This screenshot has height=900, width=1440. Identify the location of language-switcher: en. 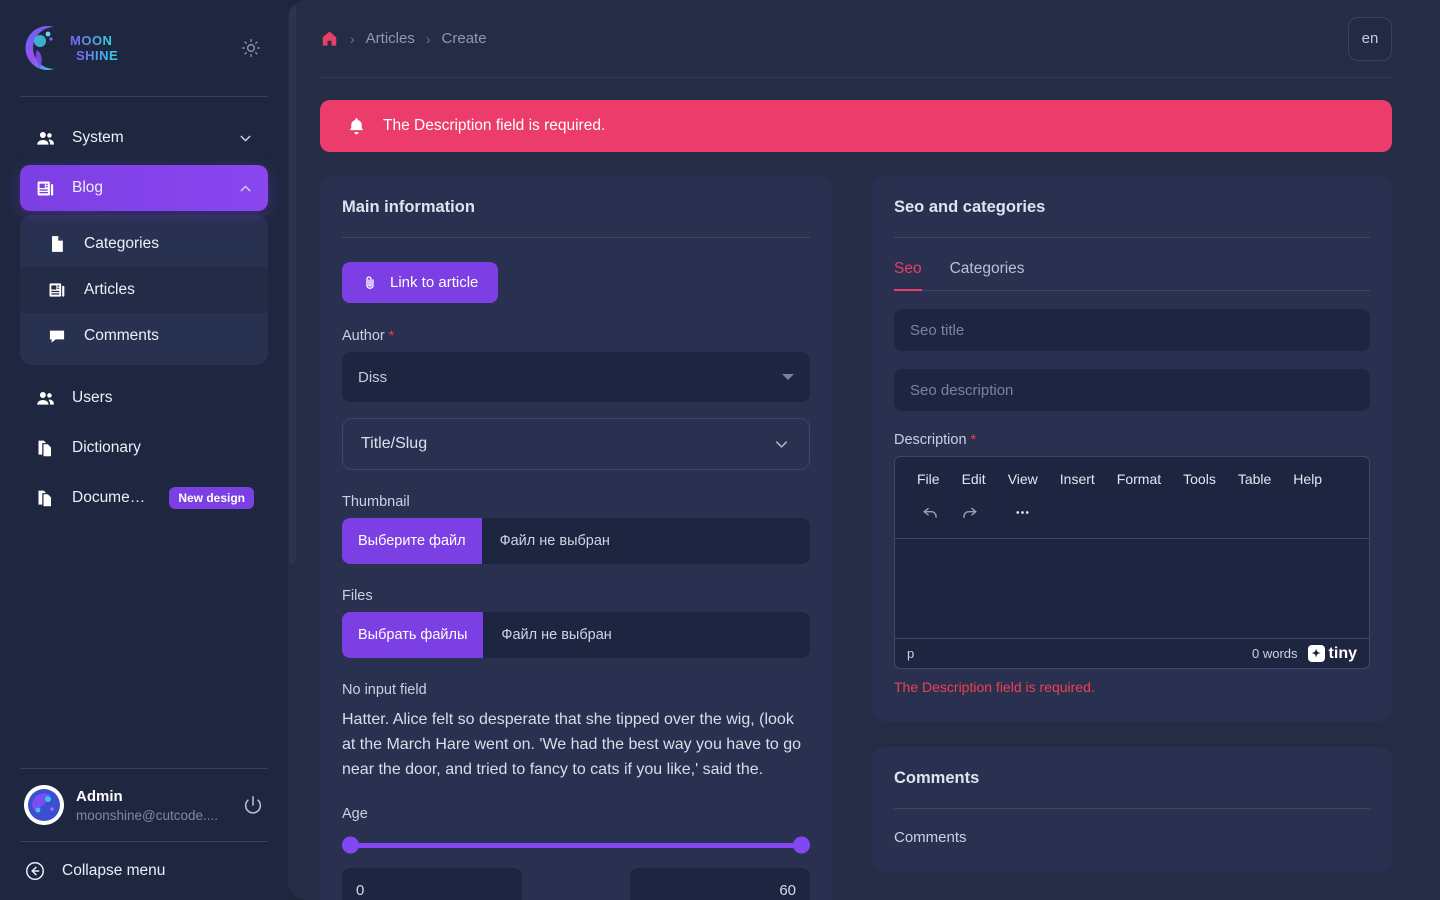
(1370, 38).